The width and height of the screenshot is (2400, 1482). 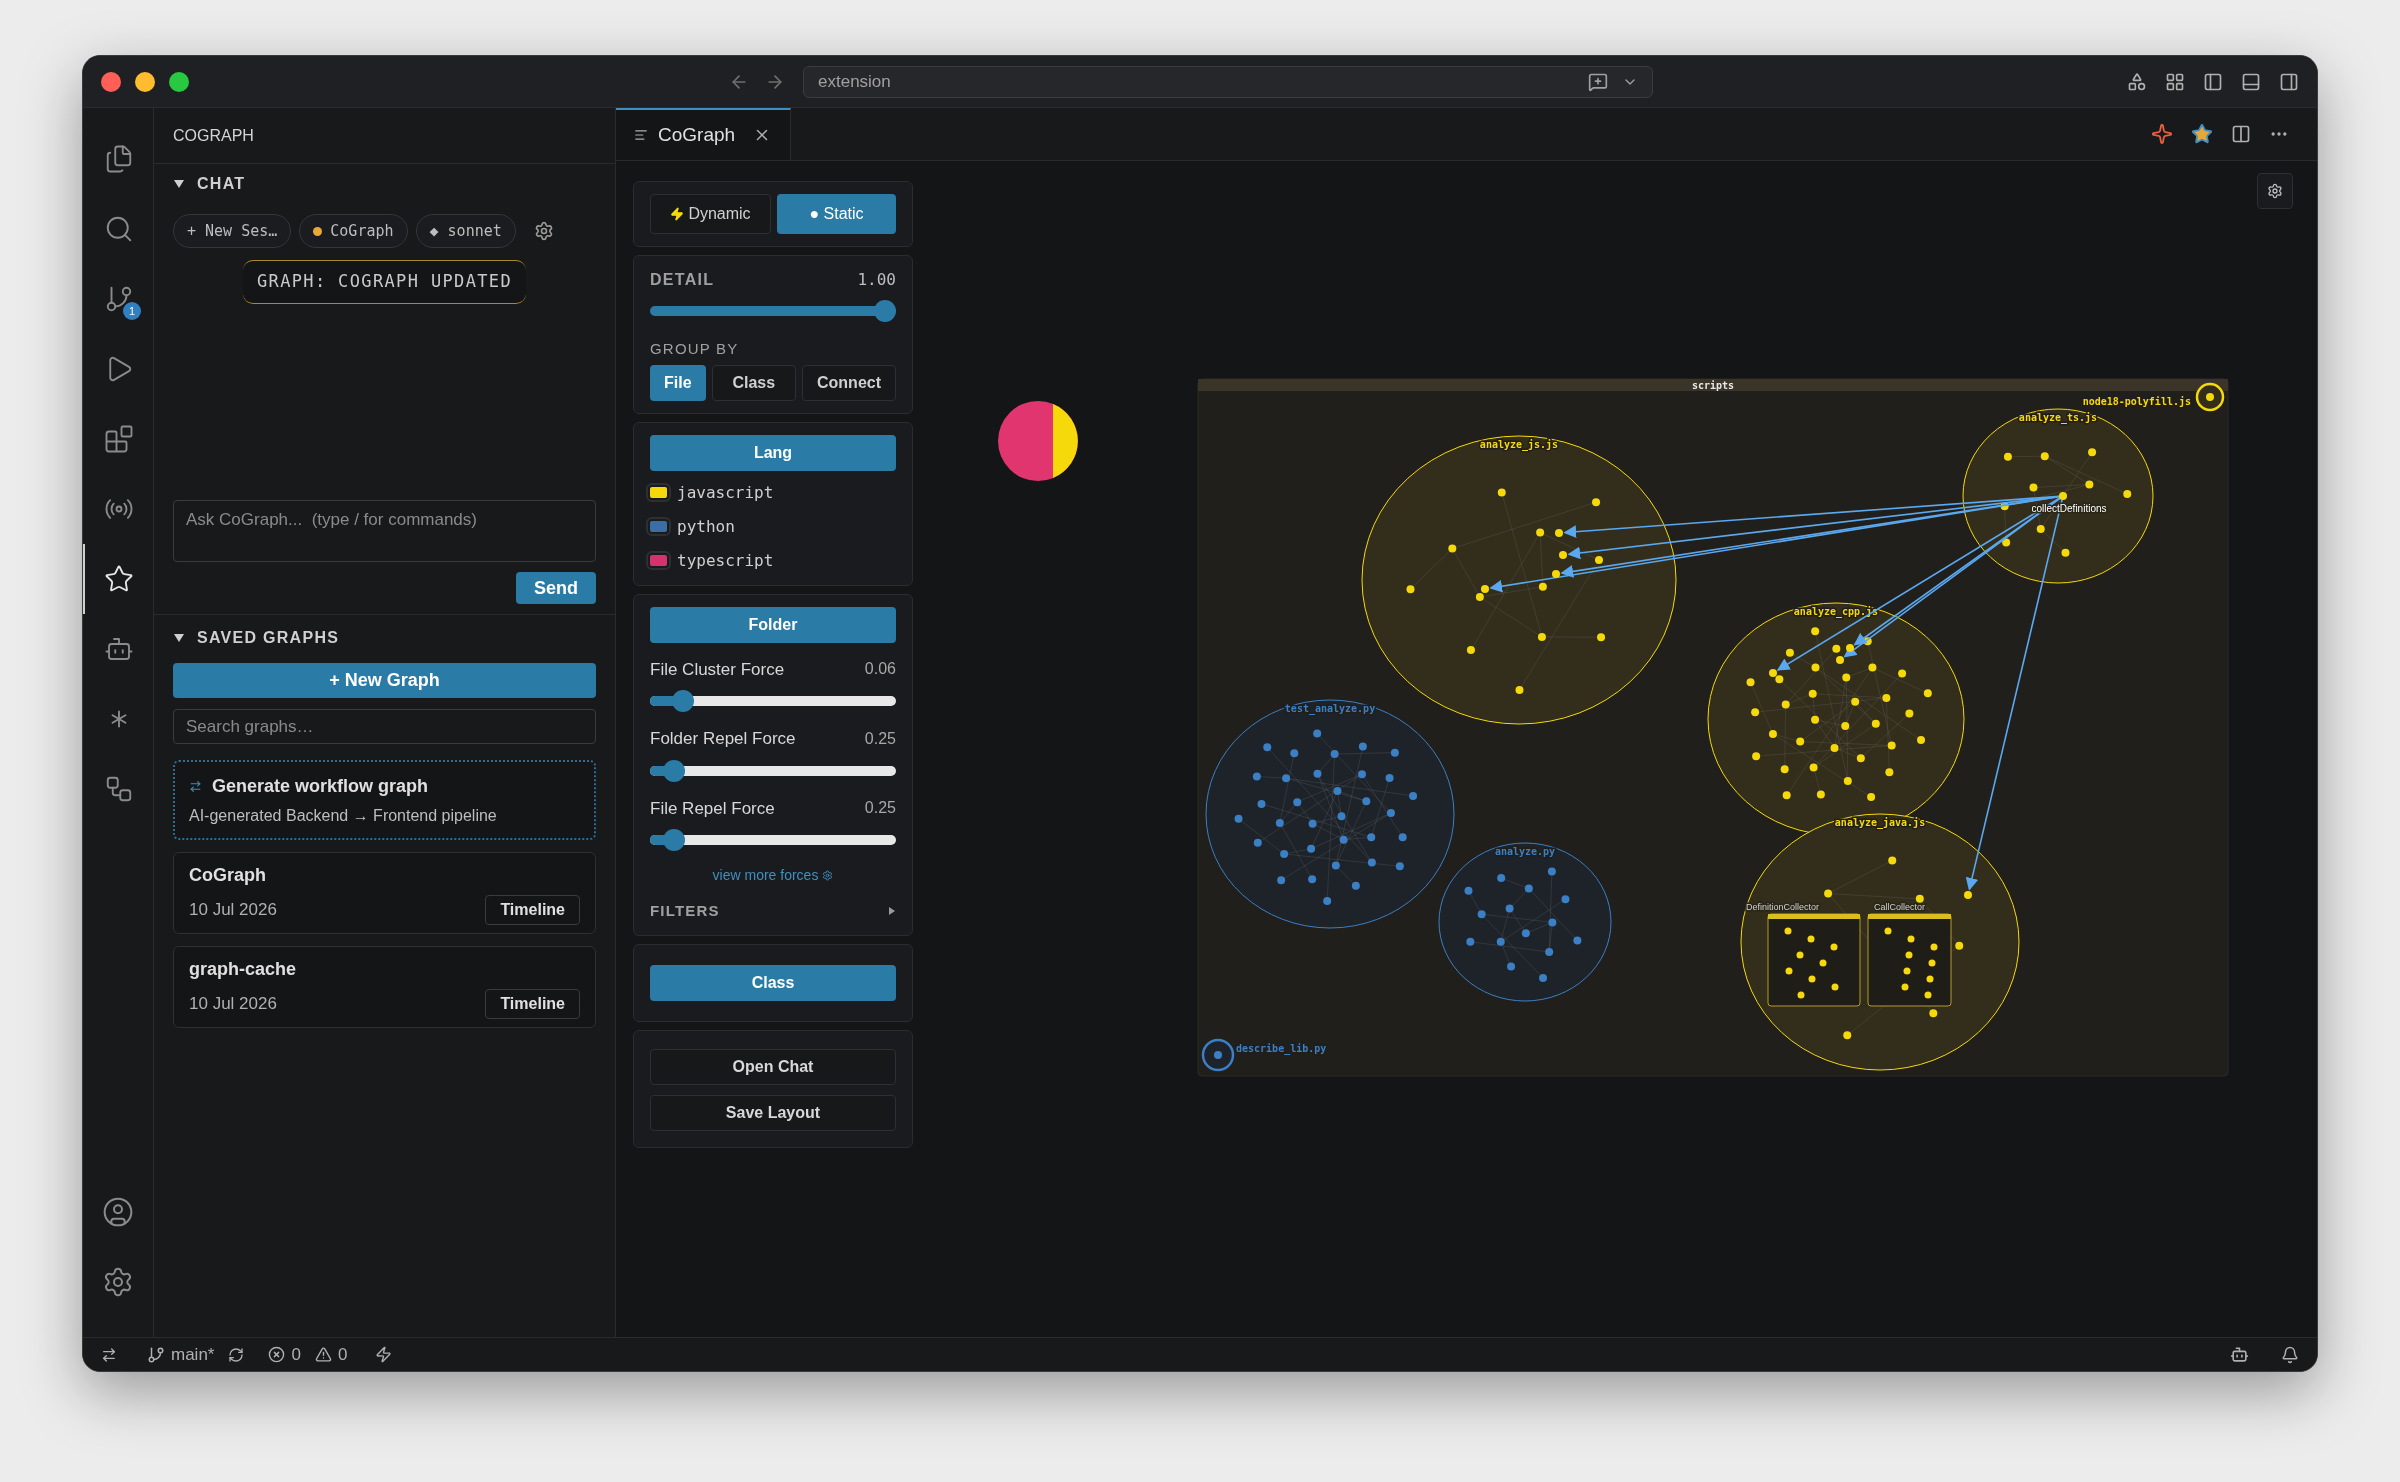 I want to click on folder-button: Folder, so click(x=773, y=624).